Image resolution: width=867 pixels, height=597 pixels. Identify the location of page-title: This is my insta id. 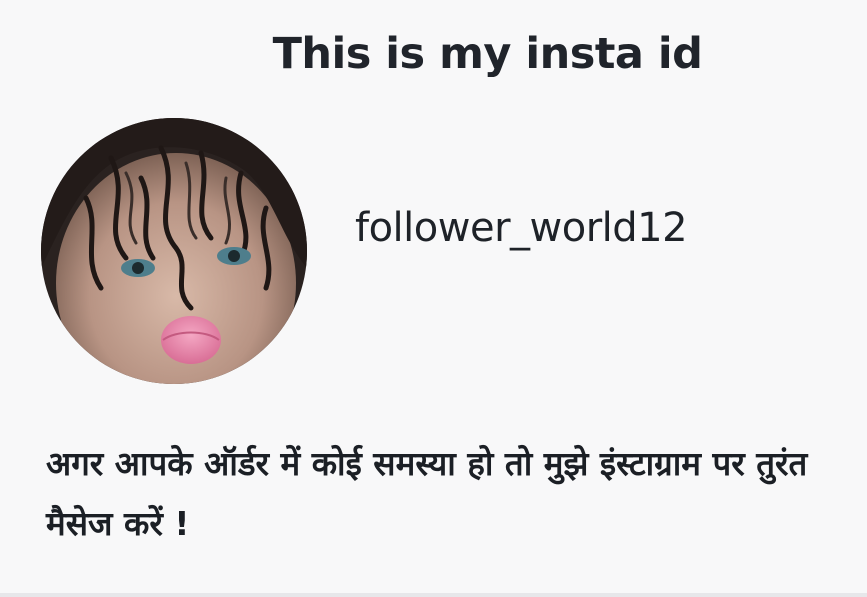
(487, 54).